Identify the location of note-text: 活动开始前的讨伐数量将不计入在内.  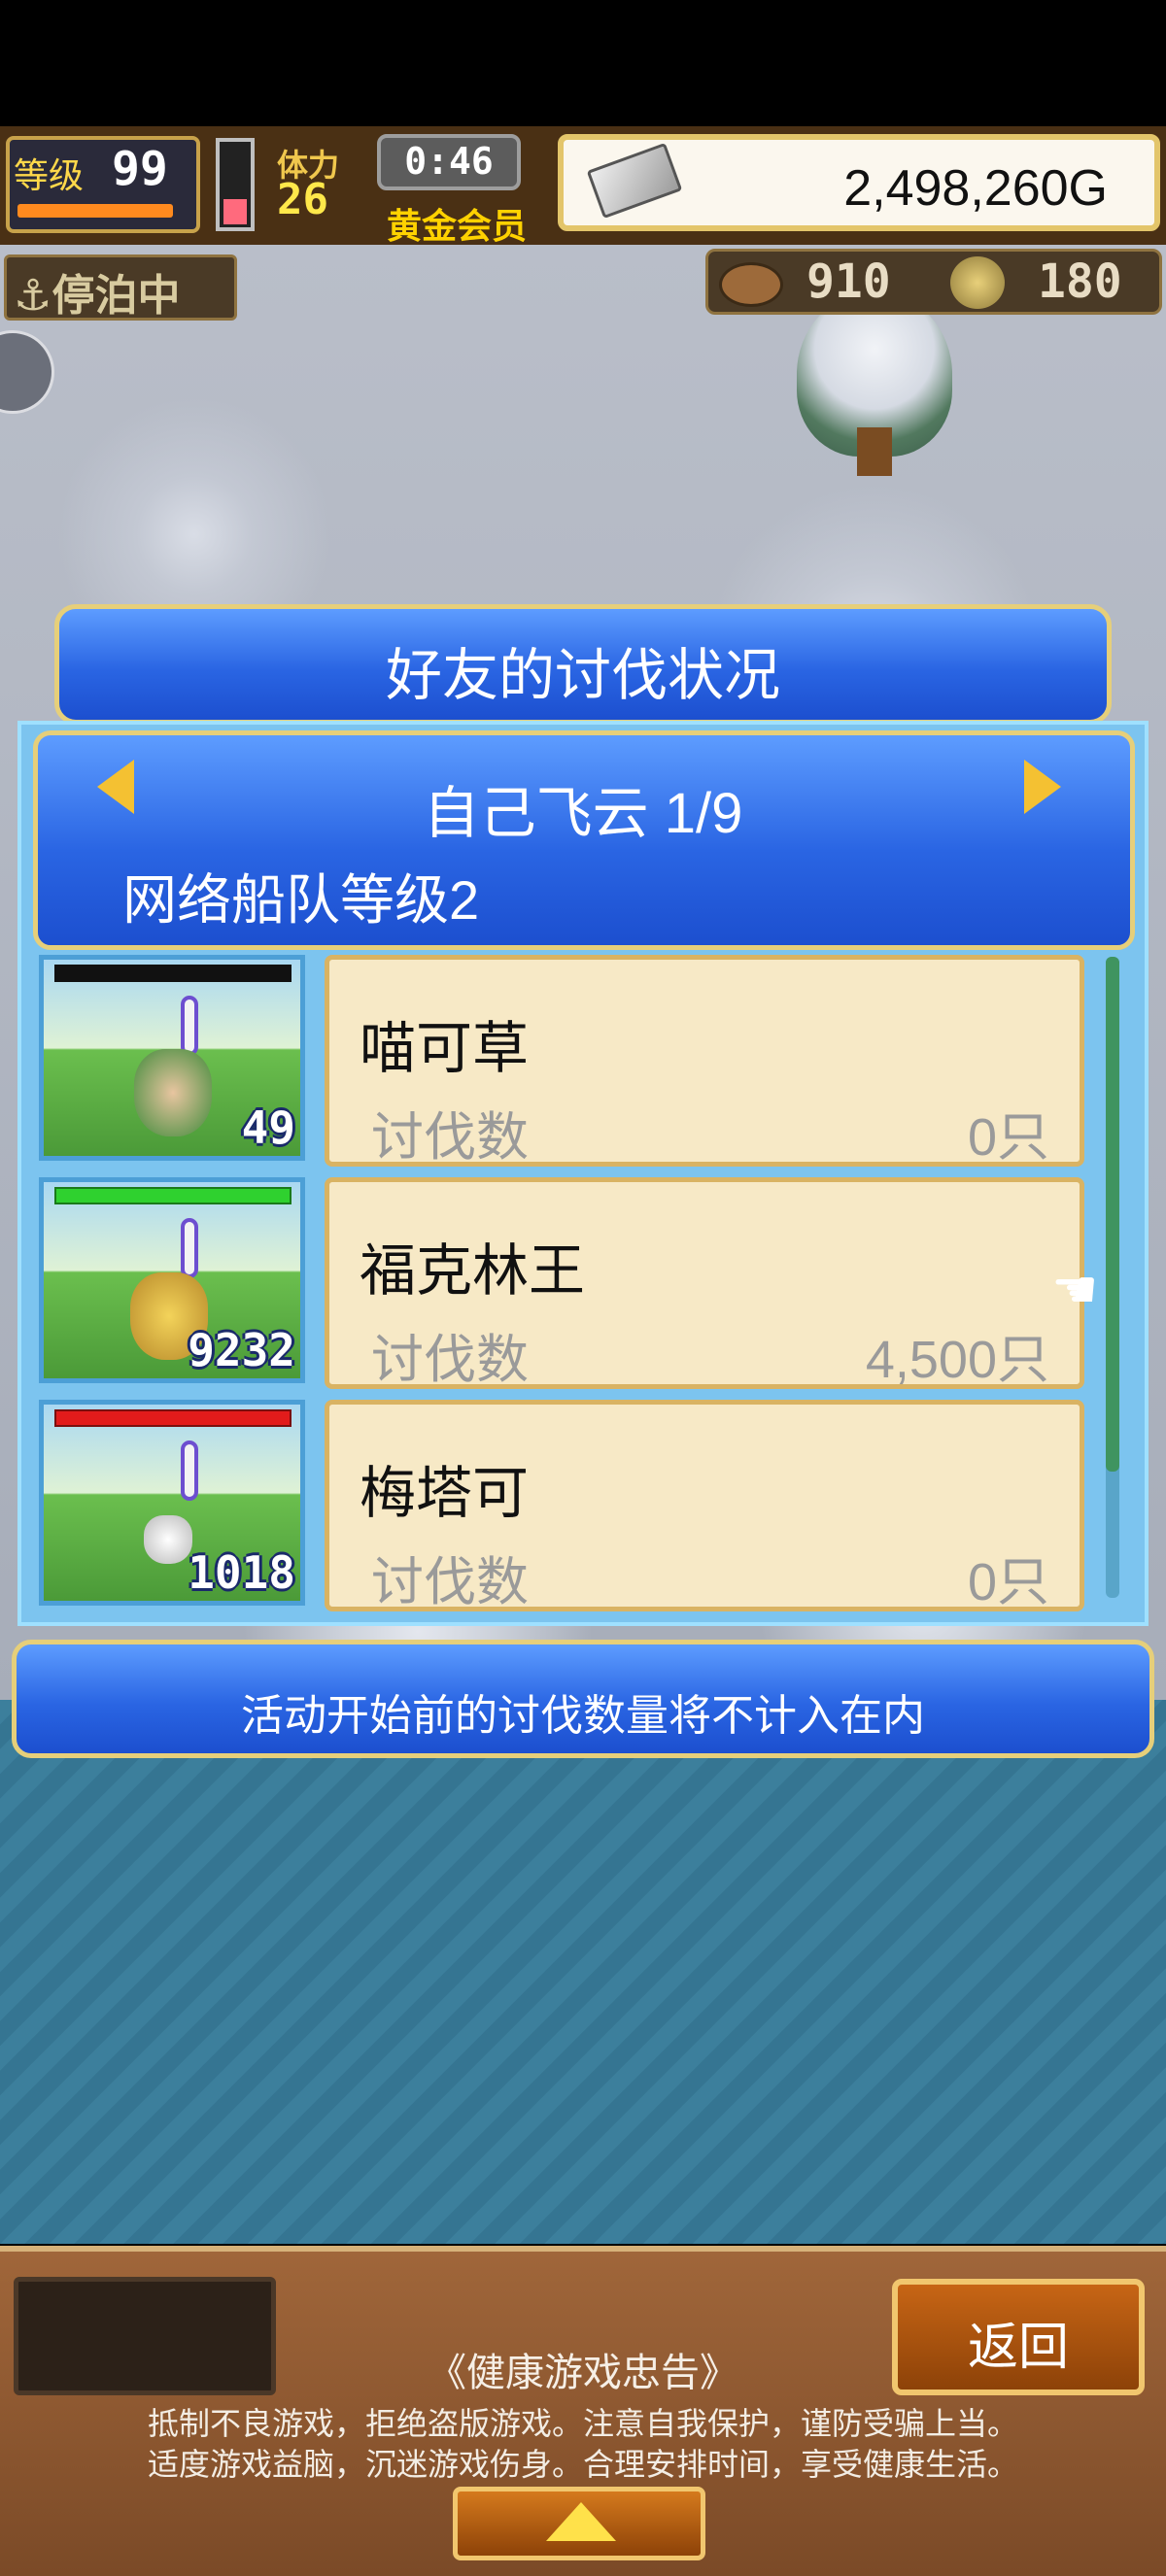
(583, 1716).